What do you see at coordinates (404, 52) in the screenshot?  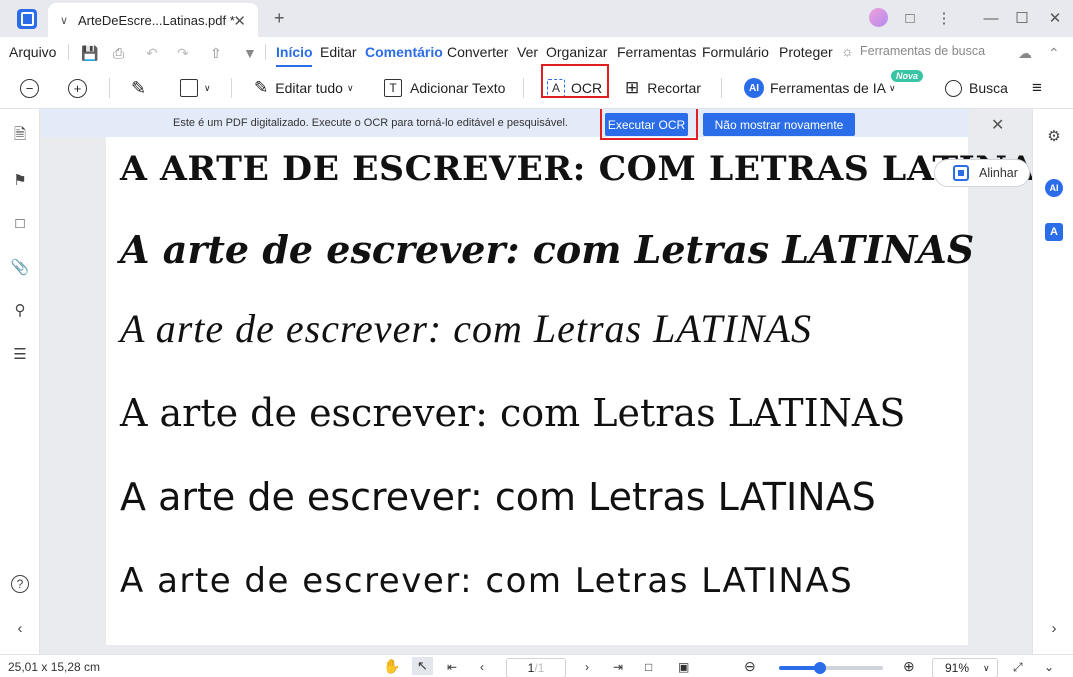 I see `menu-comment: Comentário` at bounding box center [404, 52].